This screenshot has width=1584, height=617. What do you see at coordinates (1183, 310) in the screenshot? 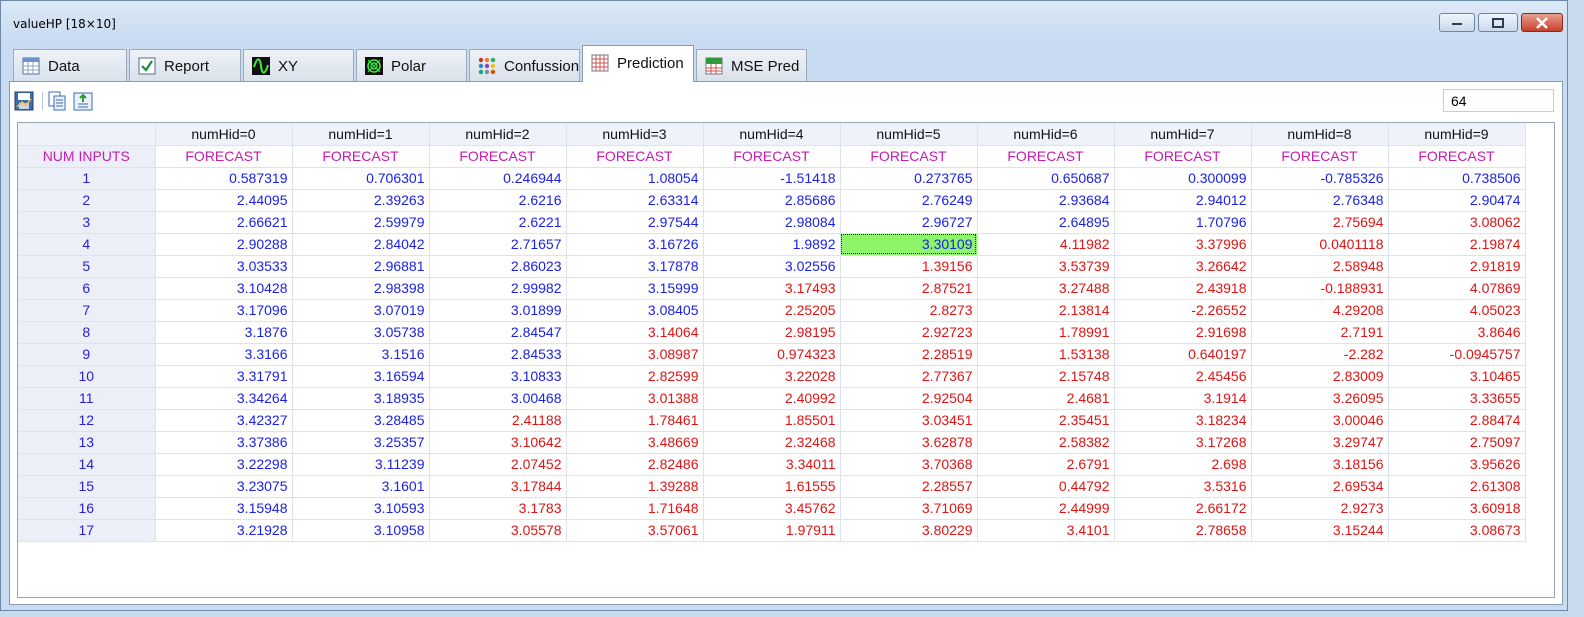
I see `forecast-cell: -2.26552` at bounding box center [1183, 310].